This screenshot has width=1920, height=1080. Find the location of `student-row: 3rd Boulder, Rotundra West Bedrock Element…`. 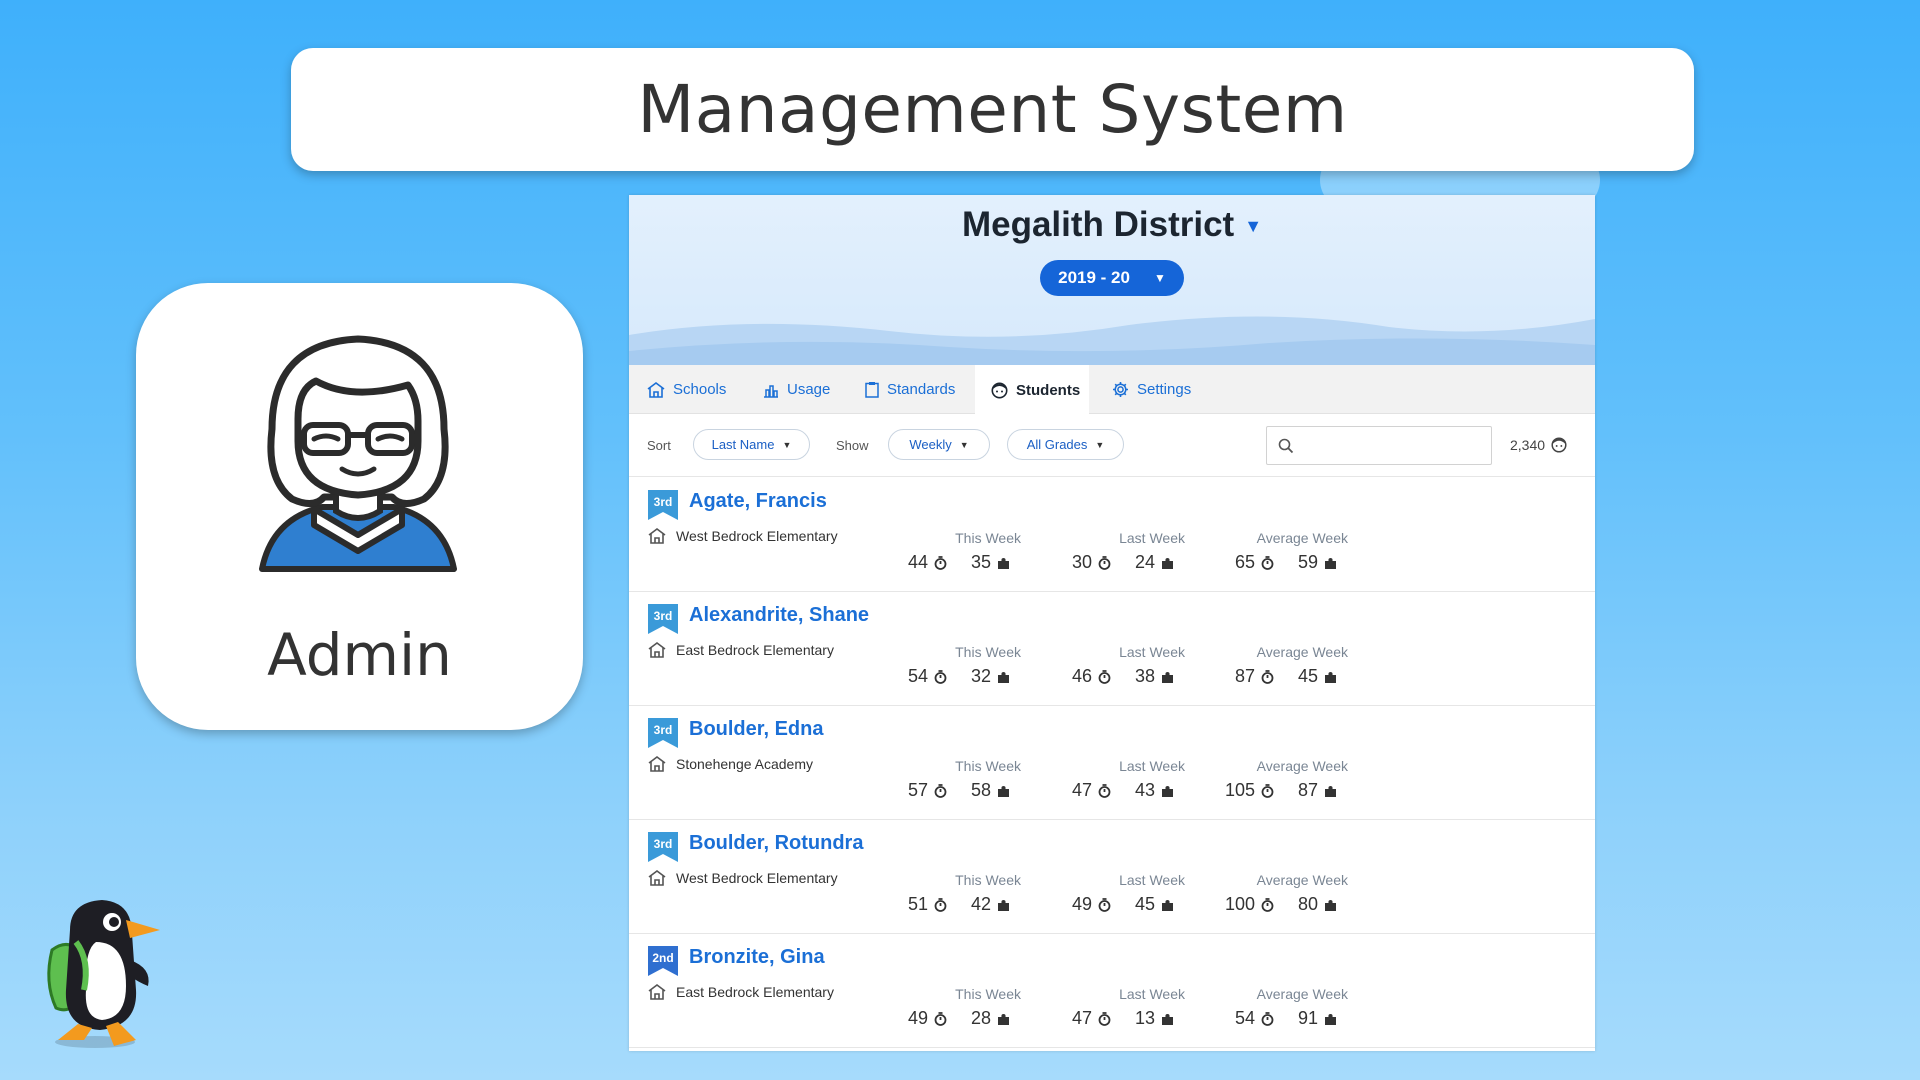

student-row: 3rd Boulder, Rotundra West Bedrock Element… is located at coordinates (1112, 877).